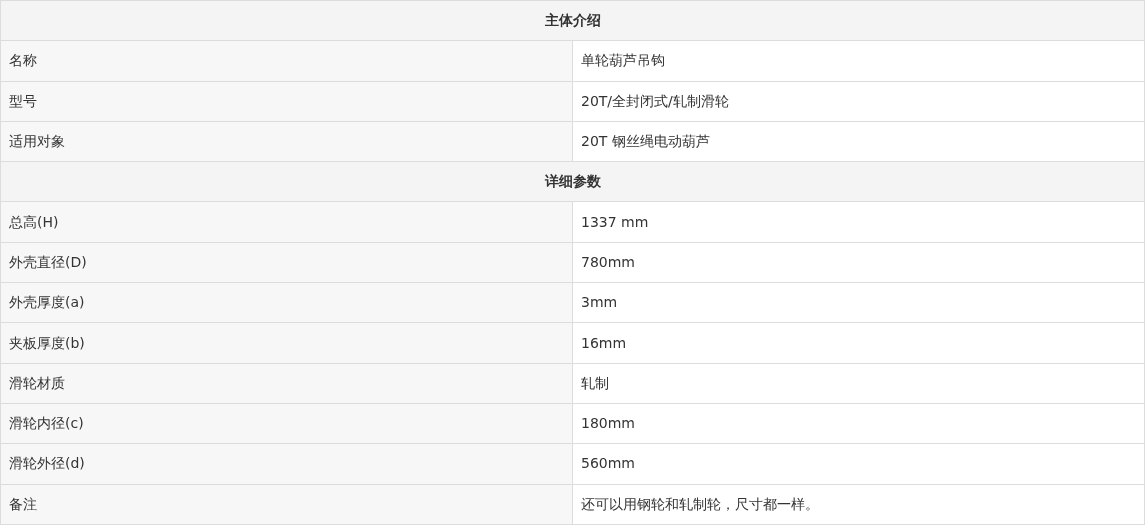  Describe the element at coordinates (858, 101) in the screenshot. I see `value-cell: 20T/全封闭式/轧制滑轮` at that location.